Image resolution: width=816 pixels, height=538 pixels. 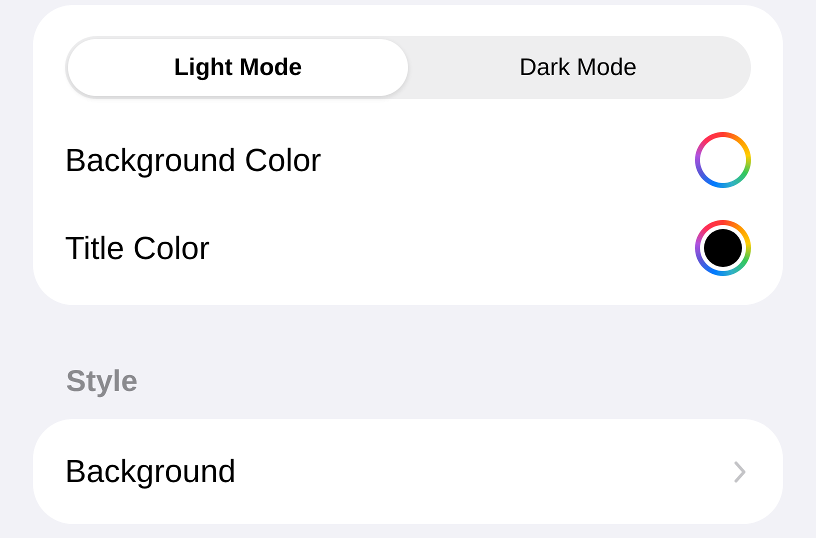 What do you see at coordinates (238, 67) in the screenshot?
I see `segment-tab: Light Mode` at bounding box center [238, 67].